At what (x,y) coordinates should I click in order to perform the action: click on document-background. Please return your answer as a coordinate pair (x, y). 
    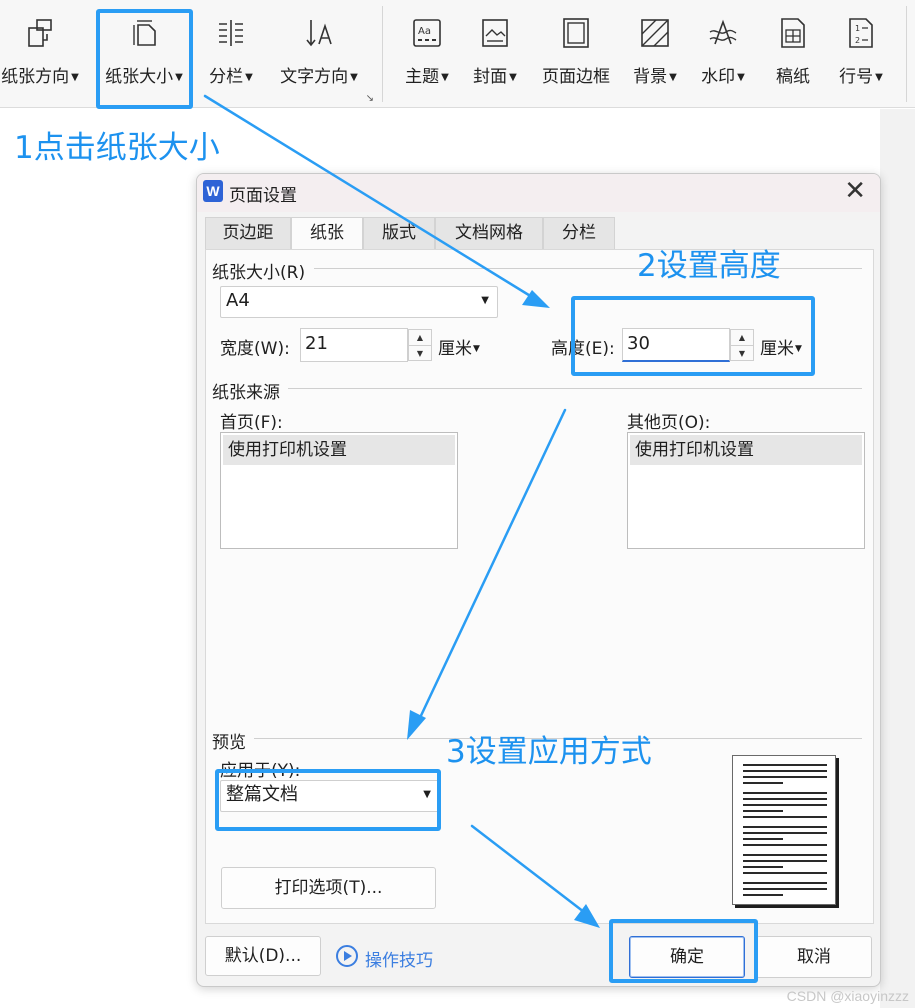
    Looking at the image, I should click on (897, 558).